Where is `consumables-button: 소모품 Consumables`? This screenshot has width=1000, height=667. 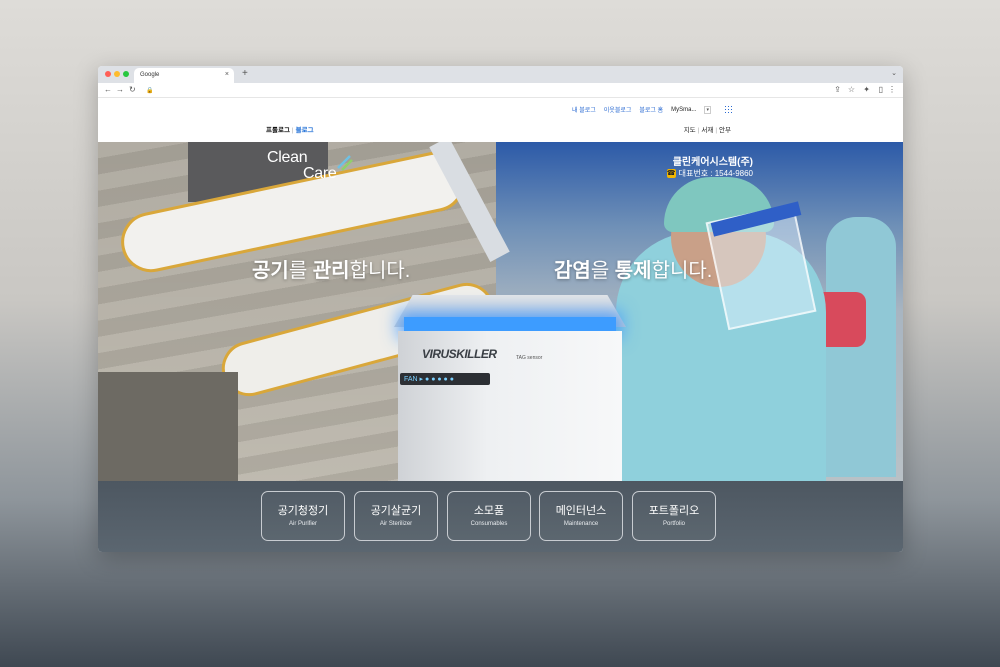
consumables-button: 소모품 Consumables is located at coordinates (489, 516).